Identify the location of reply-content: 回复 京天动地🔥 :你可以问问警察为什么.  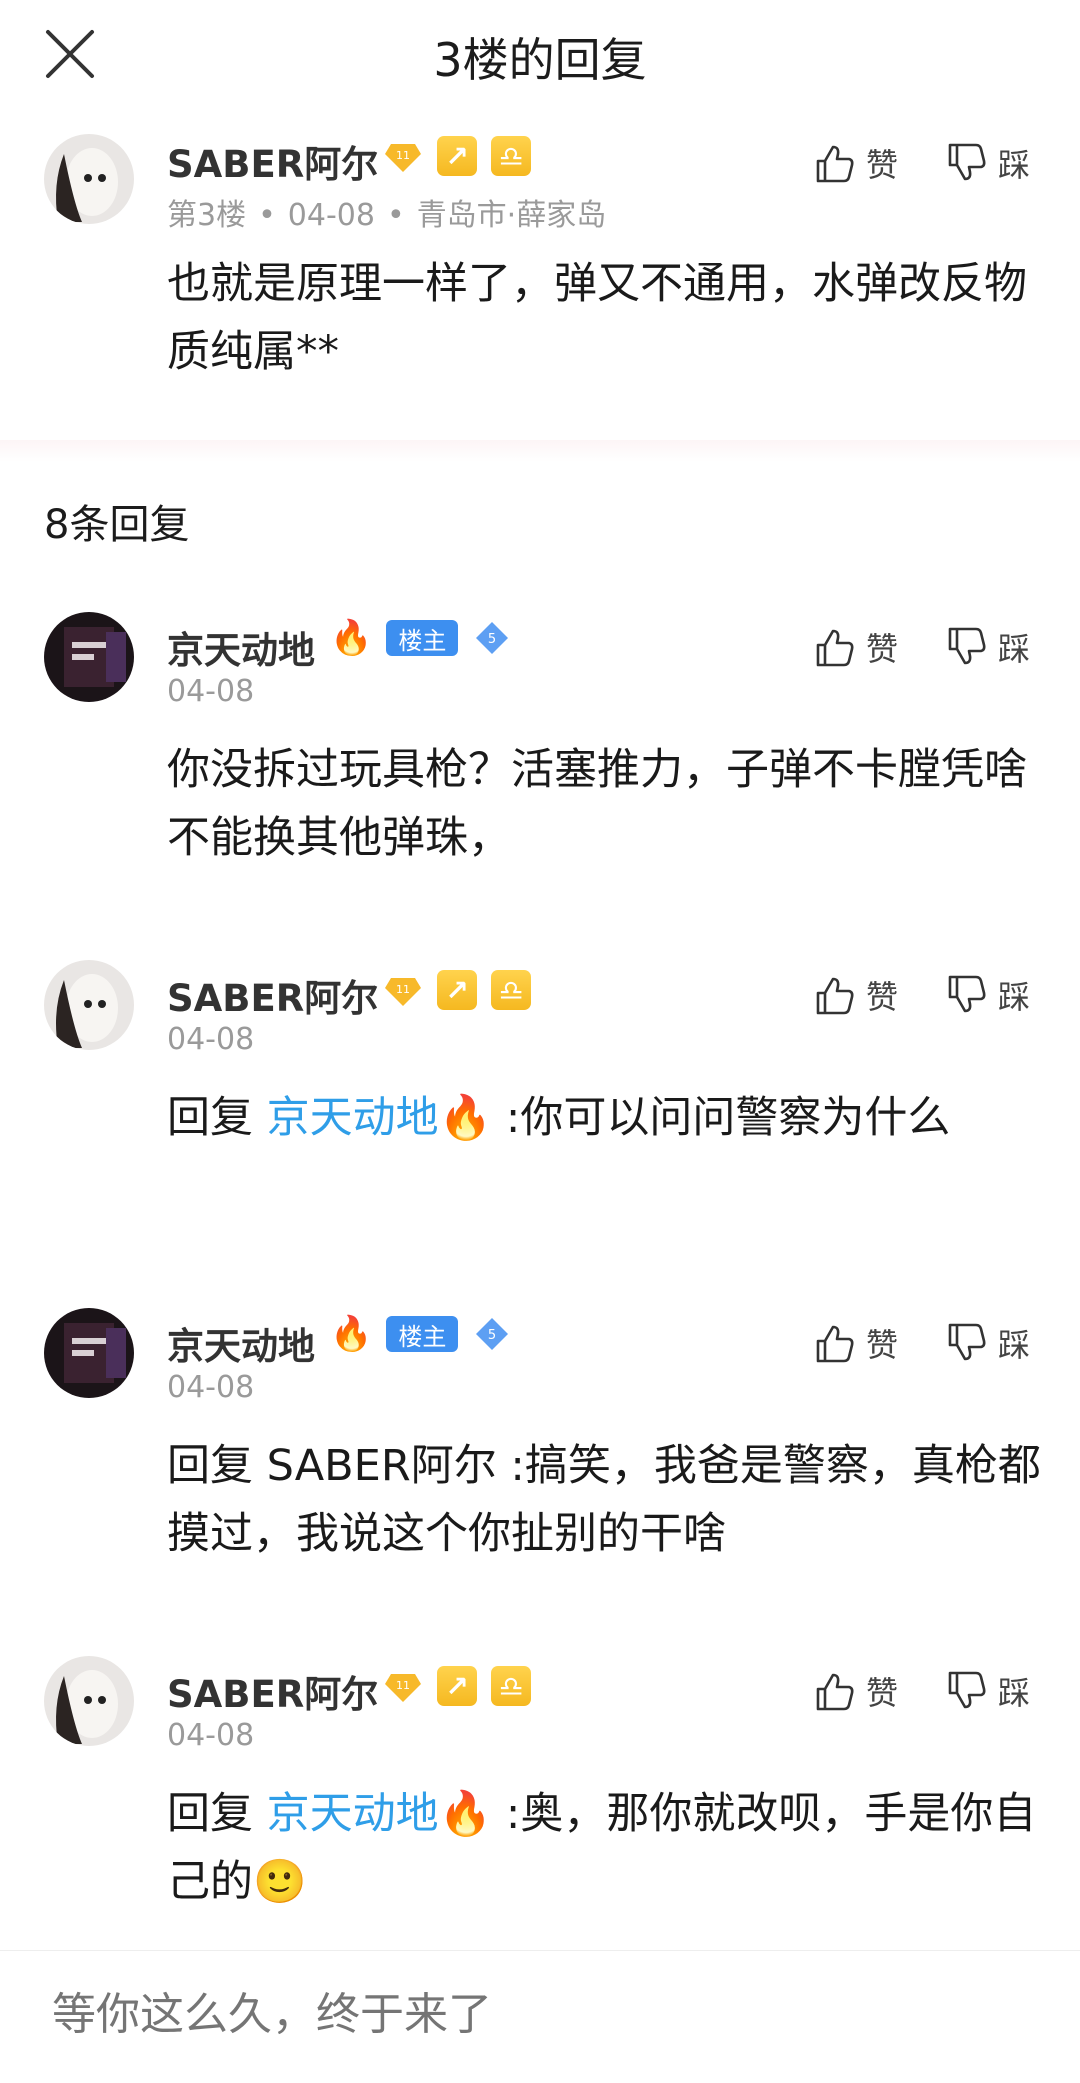
(607, 1118).